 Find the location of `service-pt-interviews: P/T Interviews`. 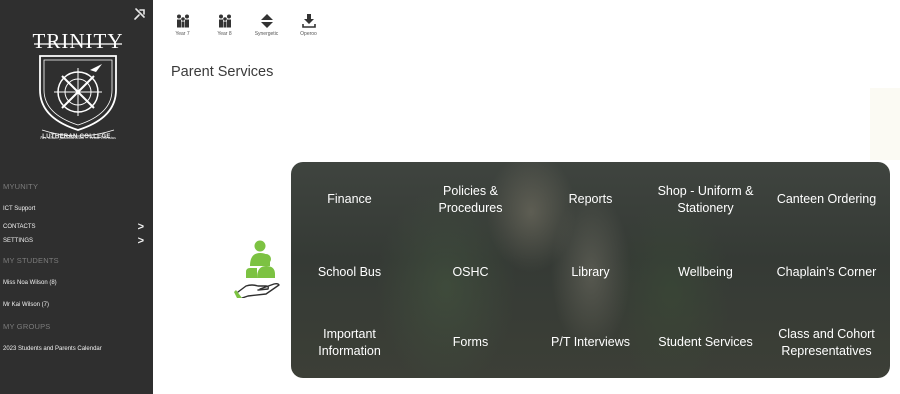

service-pt-interviews: P/T Interviews is located at coordinates (590, 342).